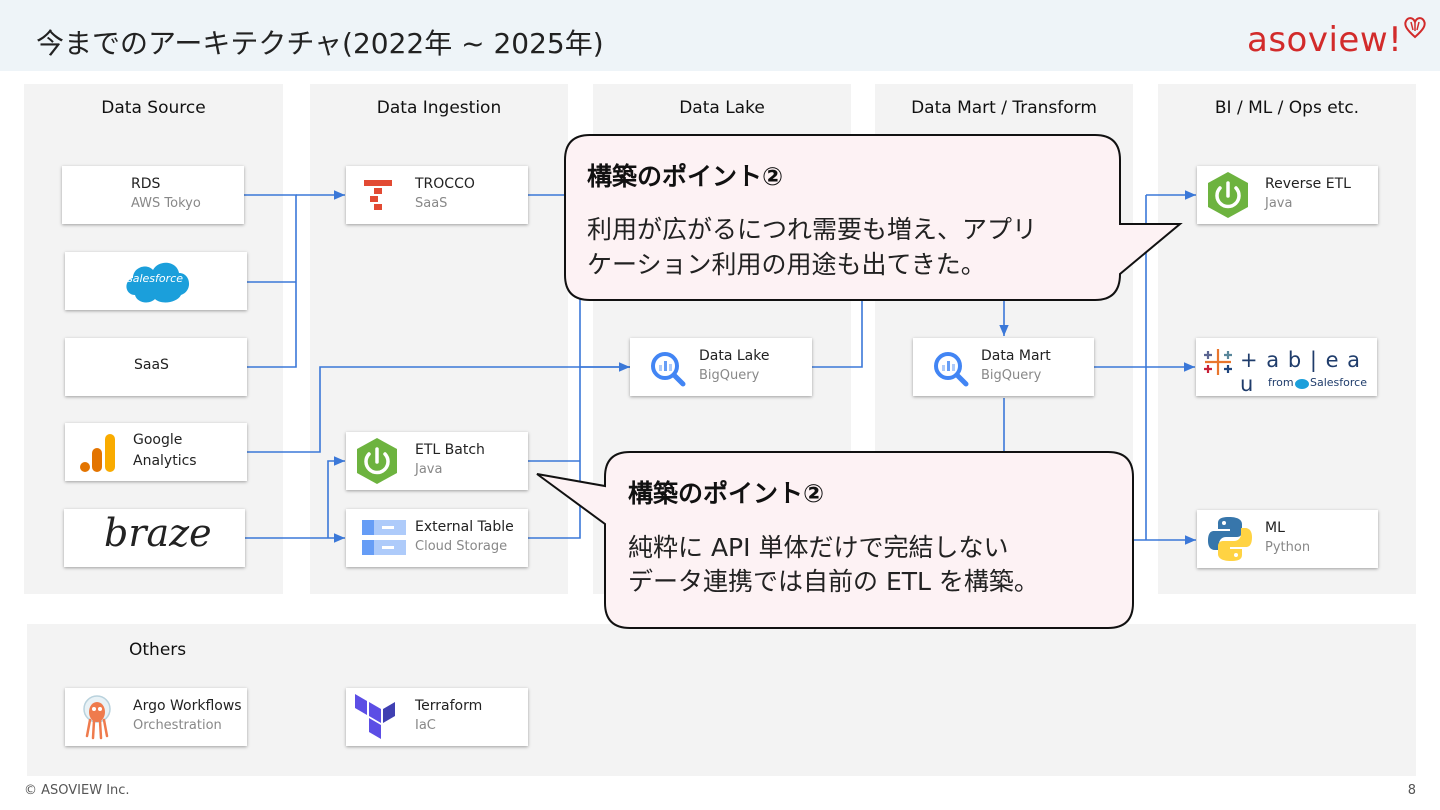 The height and width of the screenshot is (810, 1440). I want to click on callout-bottom-line1: 純粋に API 単体だけで完結しない, so click(818, 547).